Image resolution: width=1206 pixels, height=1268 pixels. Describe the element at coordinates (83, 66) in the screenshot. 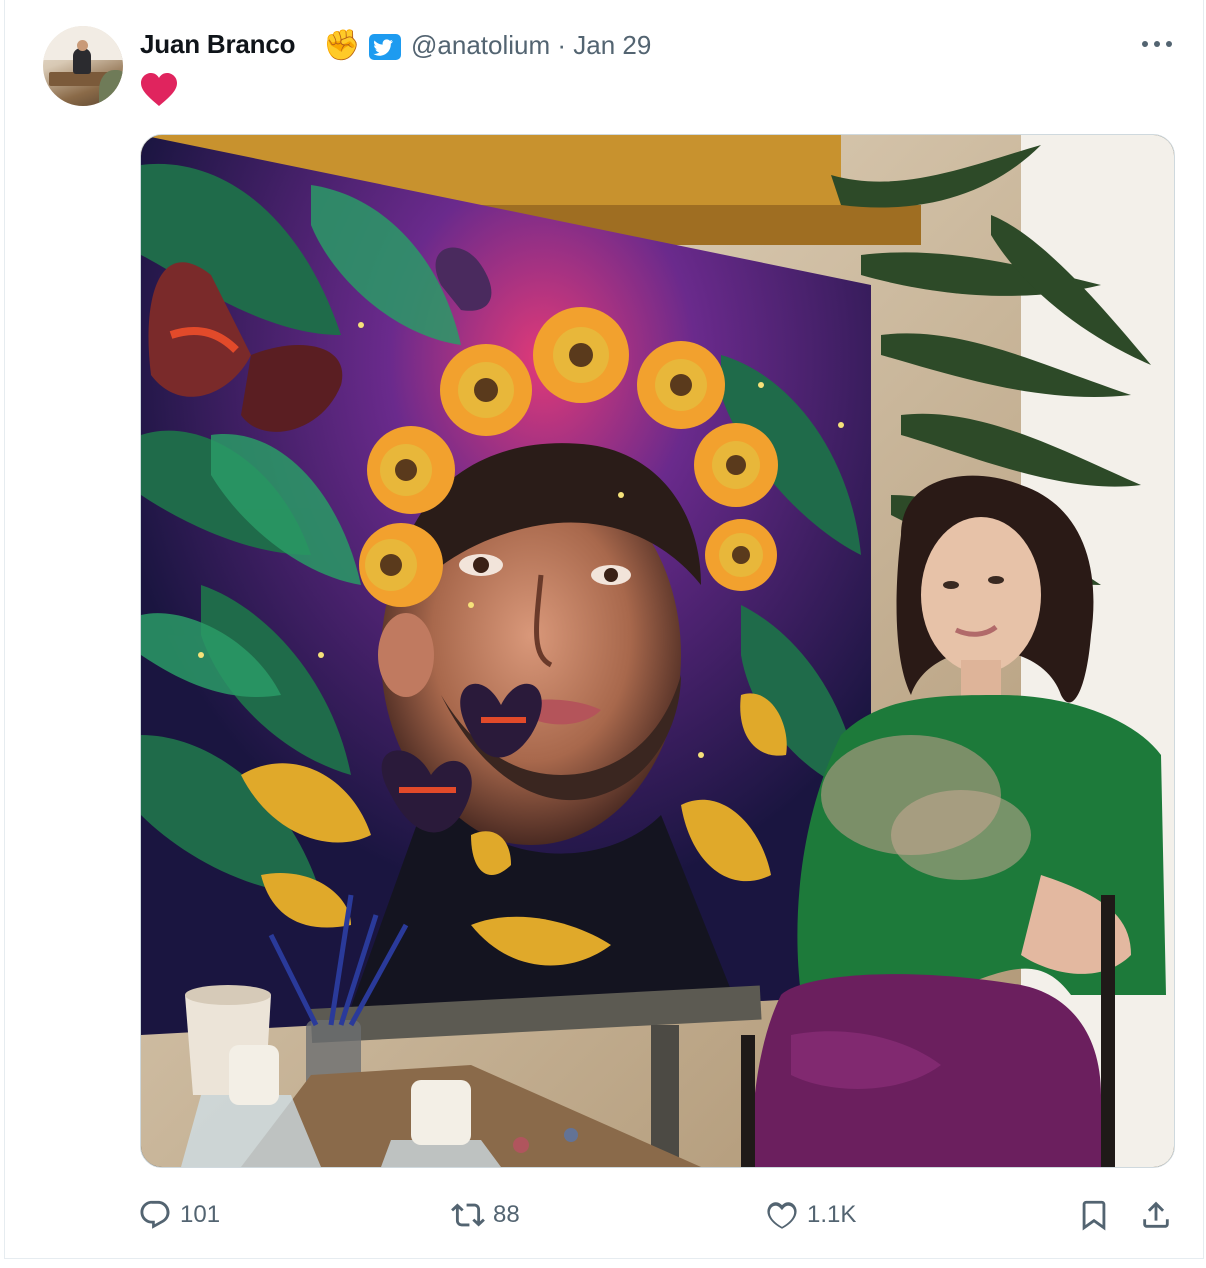

I see `author-avatar` at that location.